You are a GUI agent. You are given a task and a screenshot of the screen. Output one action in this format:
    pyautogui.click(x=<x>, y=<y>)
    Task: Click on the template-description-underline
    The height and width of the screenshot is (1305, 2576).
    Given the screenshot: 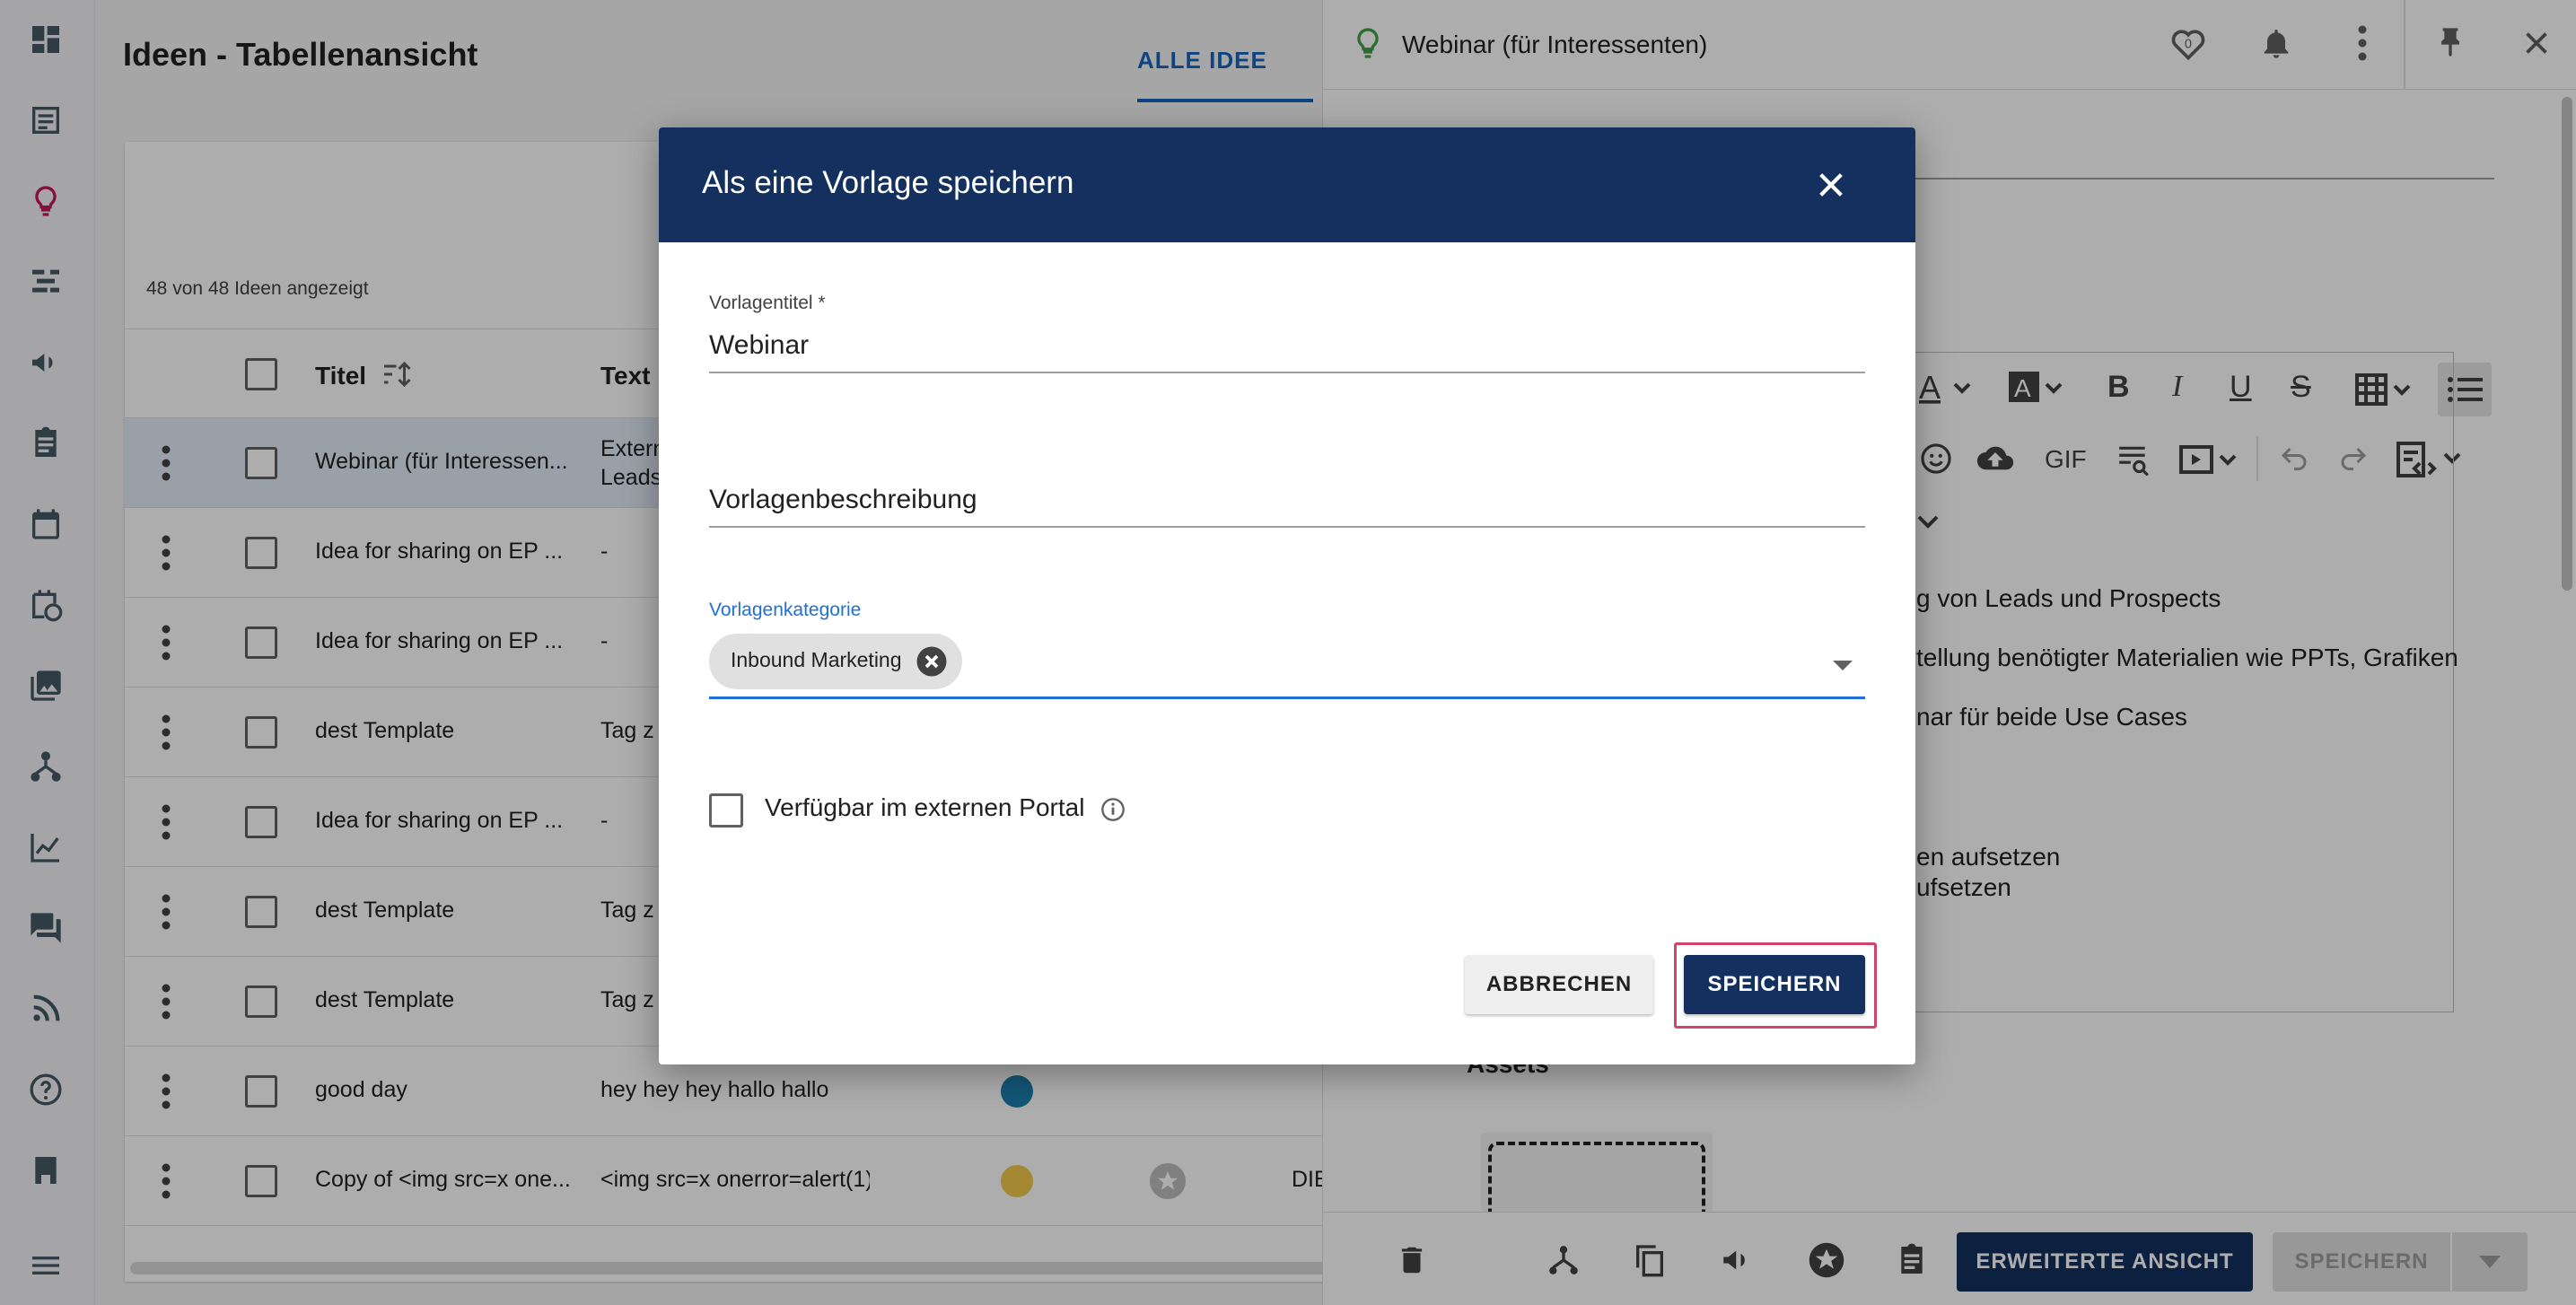 What is the action you would take?
    pyautogui.click(x=1287, y=527)
    